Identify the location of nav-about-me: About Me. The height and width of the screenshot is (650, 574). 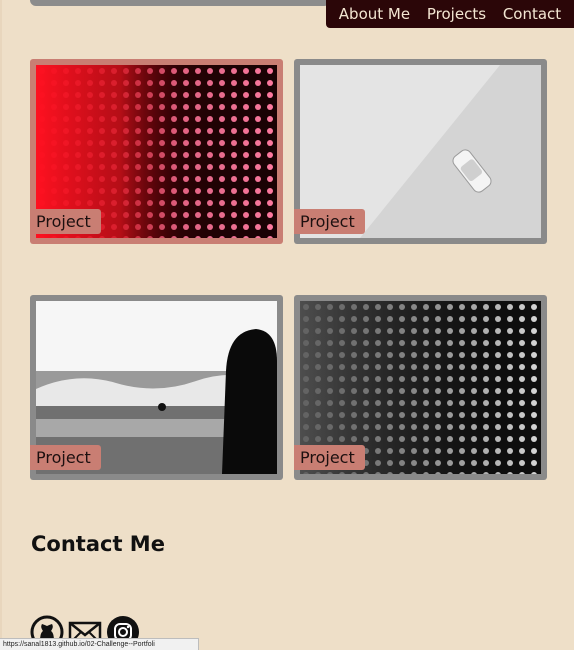
(374, 14).